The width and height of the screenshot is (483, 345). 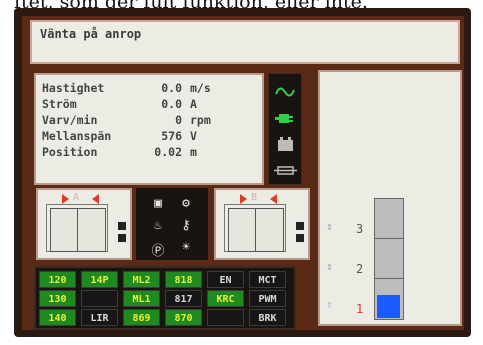 I want to click on ups-icon: ▣, so click(x=158, y=203).